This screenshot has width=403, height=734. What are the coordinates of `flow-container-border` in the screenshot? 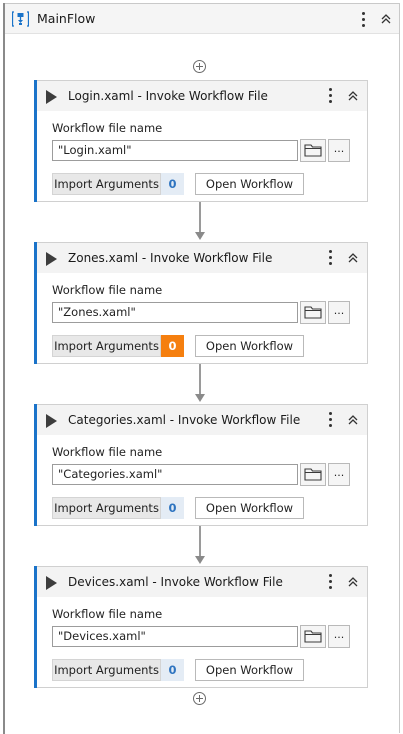 It's located at (4, 368).